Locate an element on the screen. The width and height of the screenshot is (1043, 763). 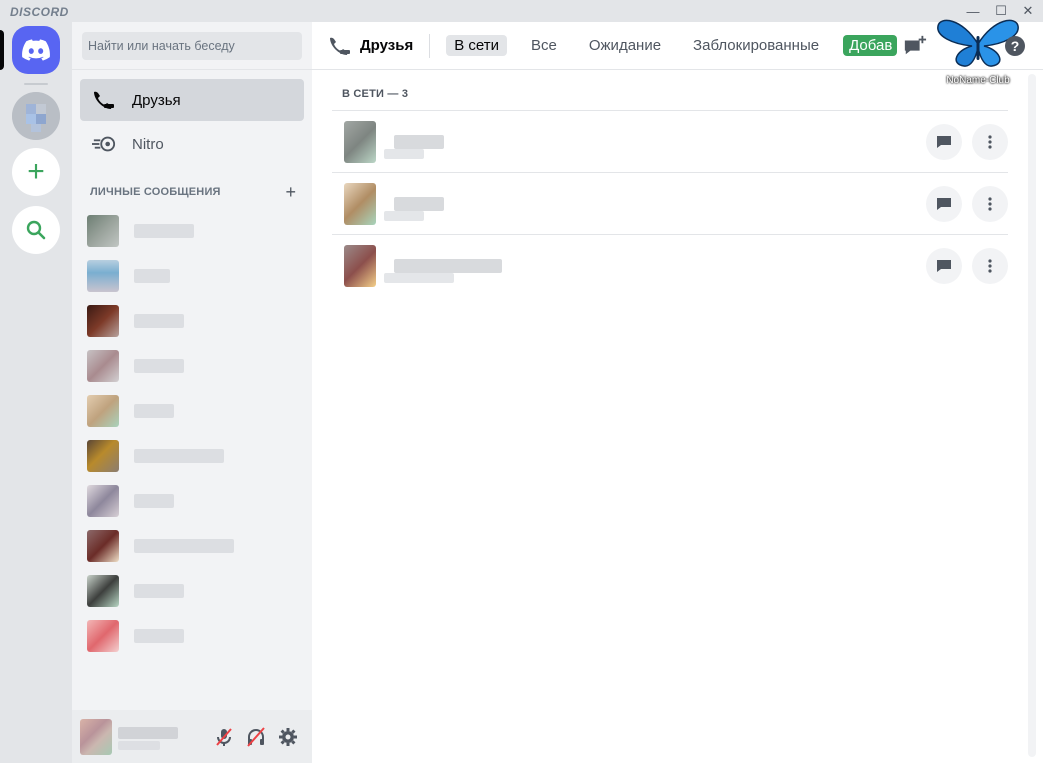
gear-icon is located at coordinates (288, 737).